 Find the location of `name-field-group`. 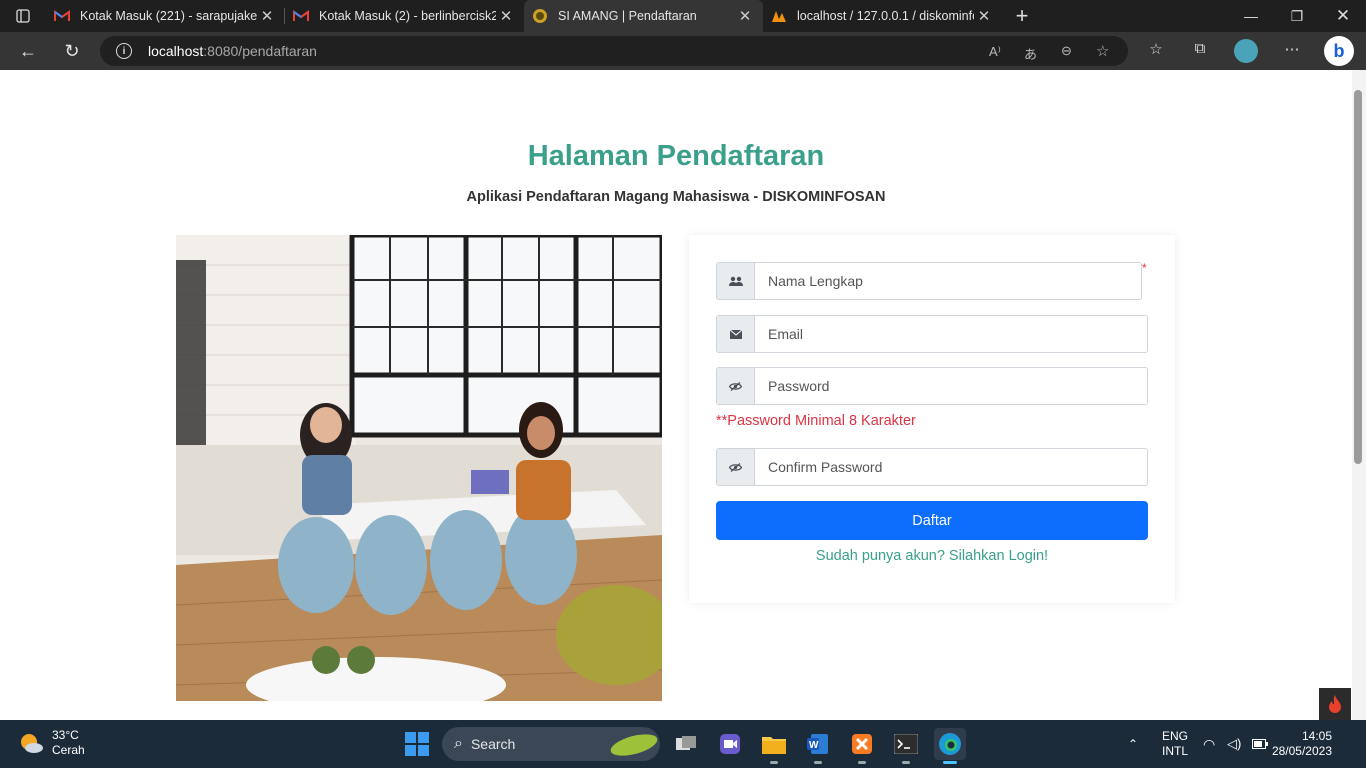

name-field-group is located at coordinates (929, 281).